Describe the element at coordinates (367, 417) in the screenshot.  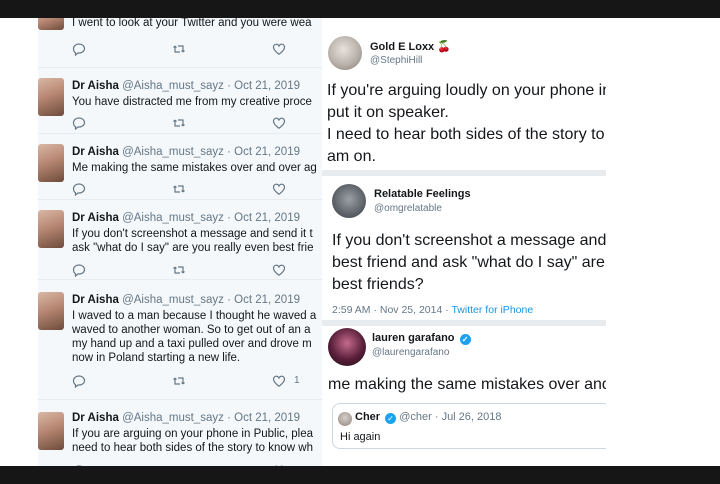
I see `author-name: Cher` at that location.